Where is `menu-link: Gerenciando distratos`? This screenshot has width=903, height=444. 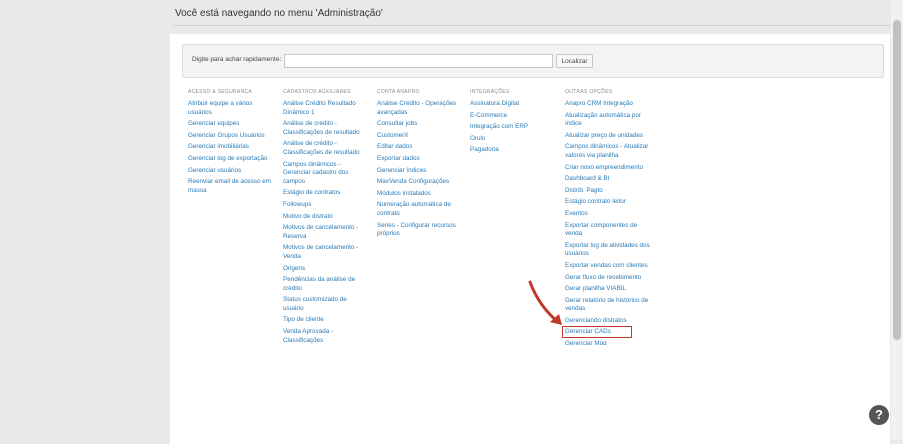
menu-link: Gerenciando distratos is located at coordinates (608, 321).